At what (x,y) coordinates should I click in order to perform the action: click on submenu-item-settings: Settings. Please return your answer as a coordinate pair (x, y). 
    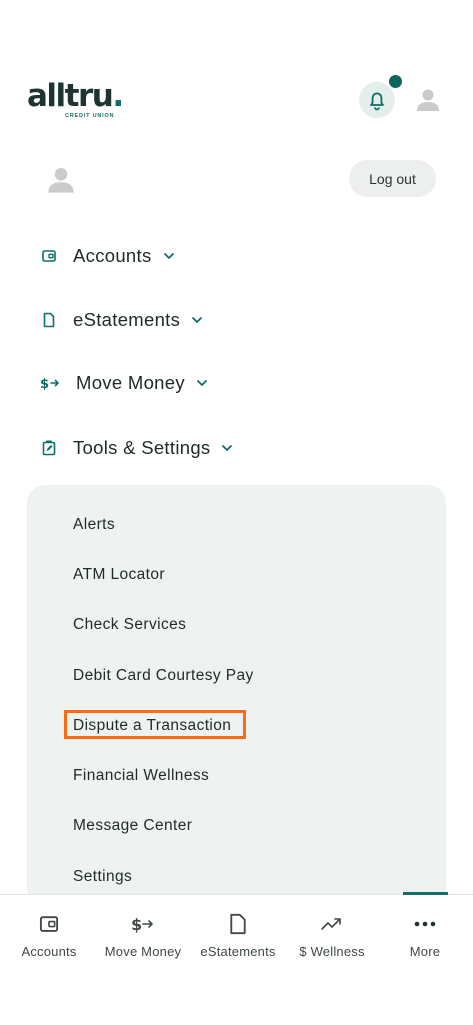
    Looking at the image, I should click on (102, 877).